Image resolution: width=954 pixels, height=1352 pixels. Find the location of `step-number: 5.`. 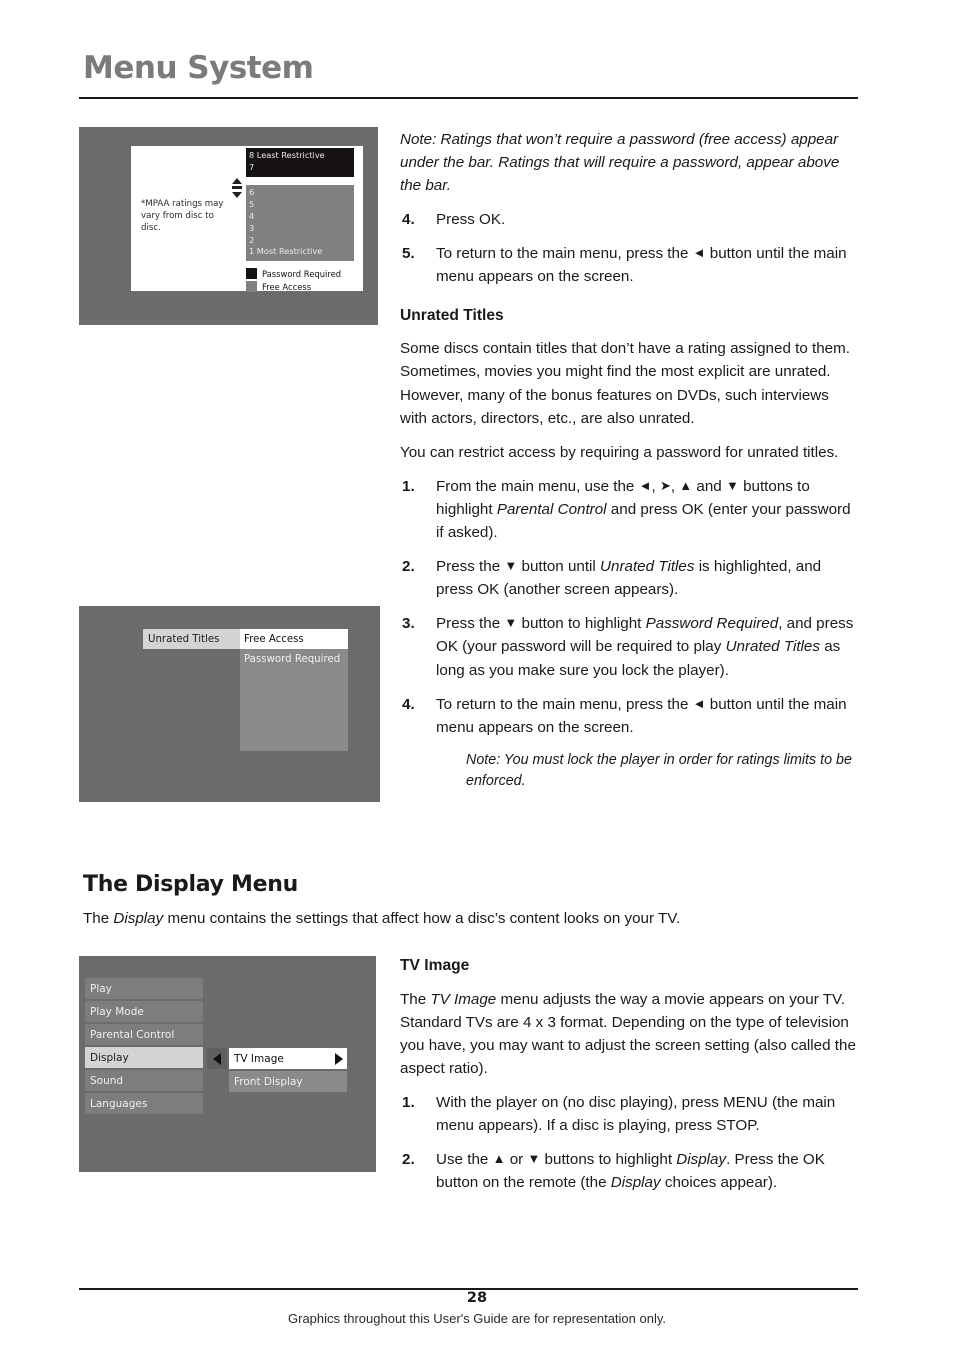

step-number: 5. is located at coordinates (408, 254).